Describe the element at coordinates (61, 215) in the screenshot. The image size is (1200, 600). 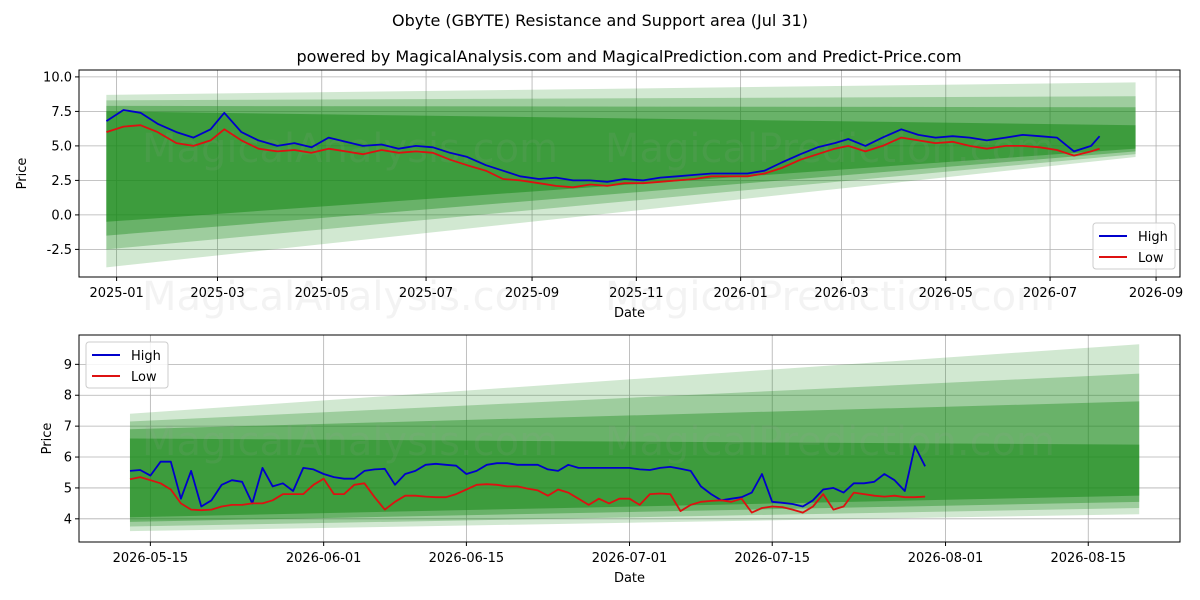
I see `y-tick-label: 0.0` at that location.